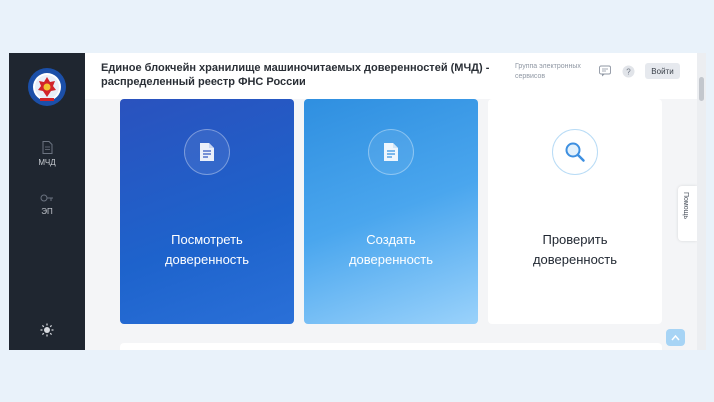  Describe the element at coordinates (47, 162) in the screenshot. I see `sidebar-item-label: МЧД` at that location.